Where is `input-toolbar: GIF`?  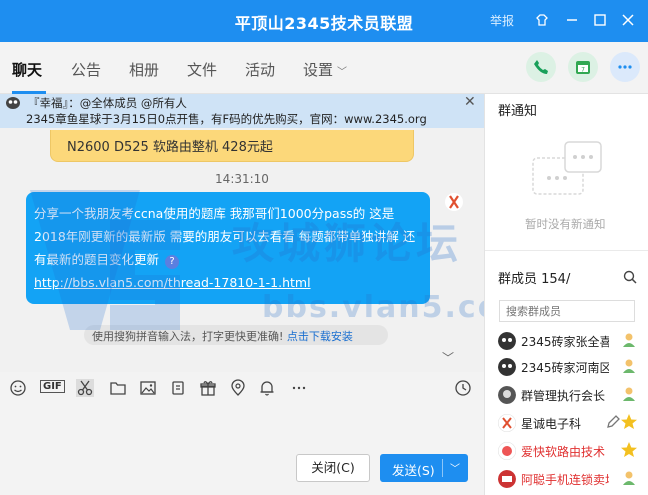
input-toolbar: GIF is located at coordinates (242, 387).